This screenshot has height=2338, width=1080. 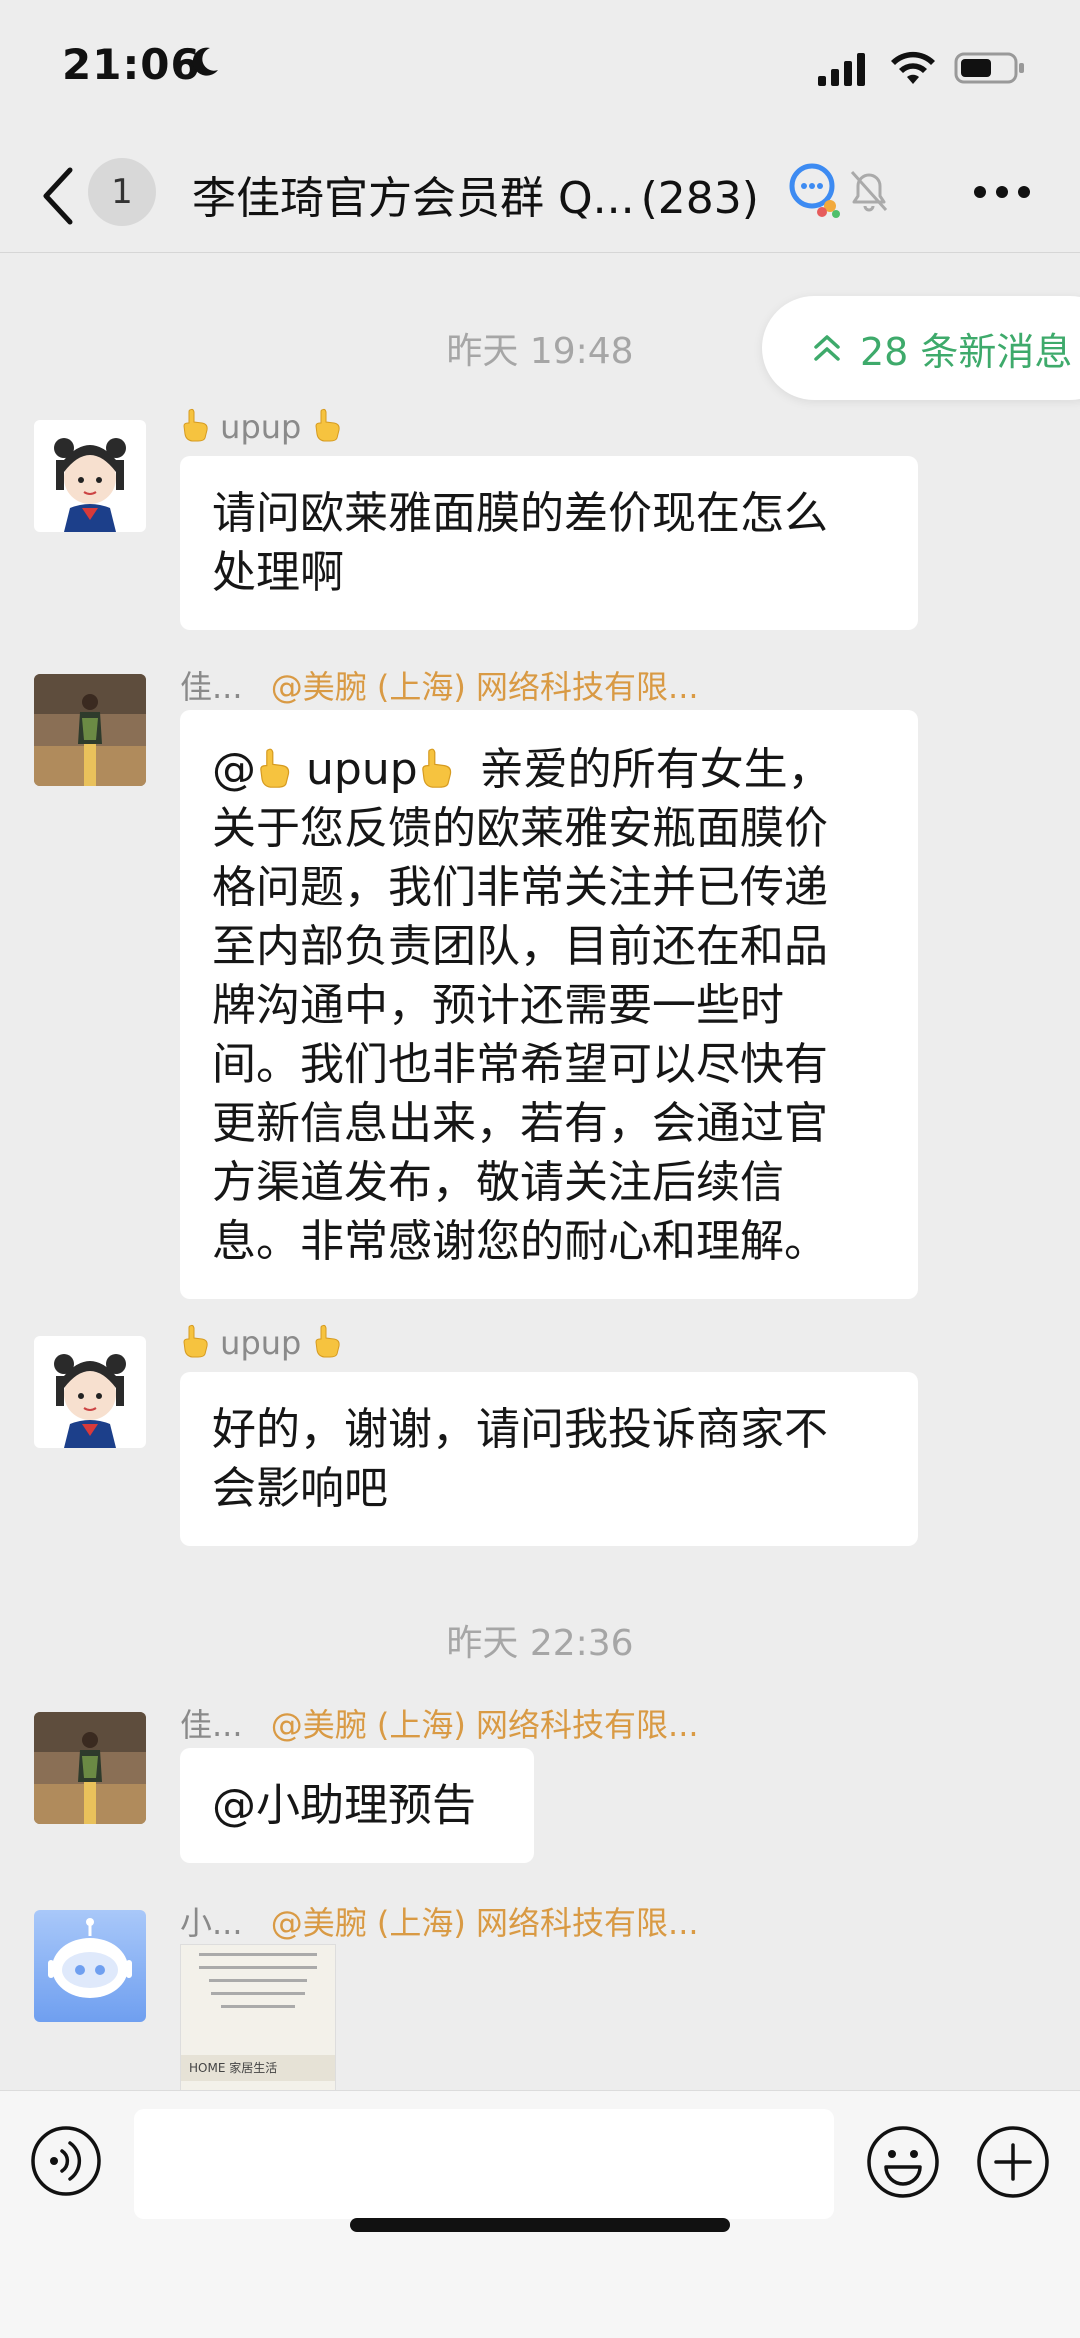 What do you see at coordinates (258, 2020) in the screenshot?
I see `image-message: HOME 家居生活` at bounding box center [258, 2020].